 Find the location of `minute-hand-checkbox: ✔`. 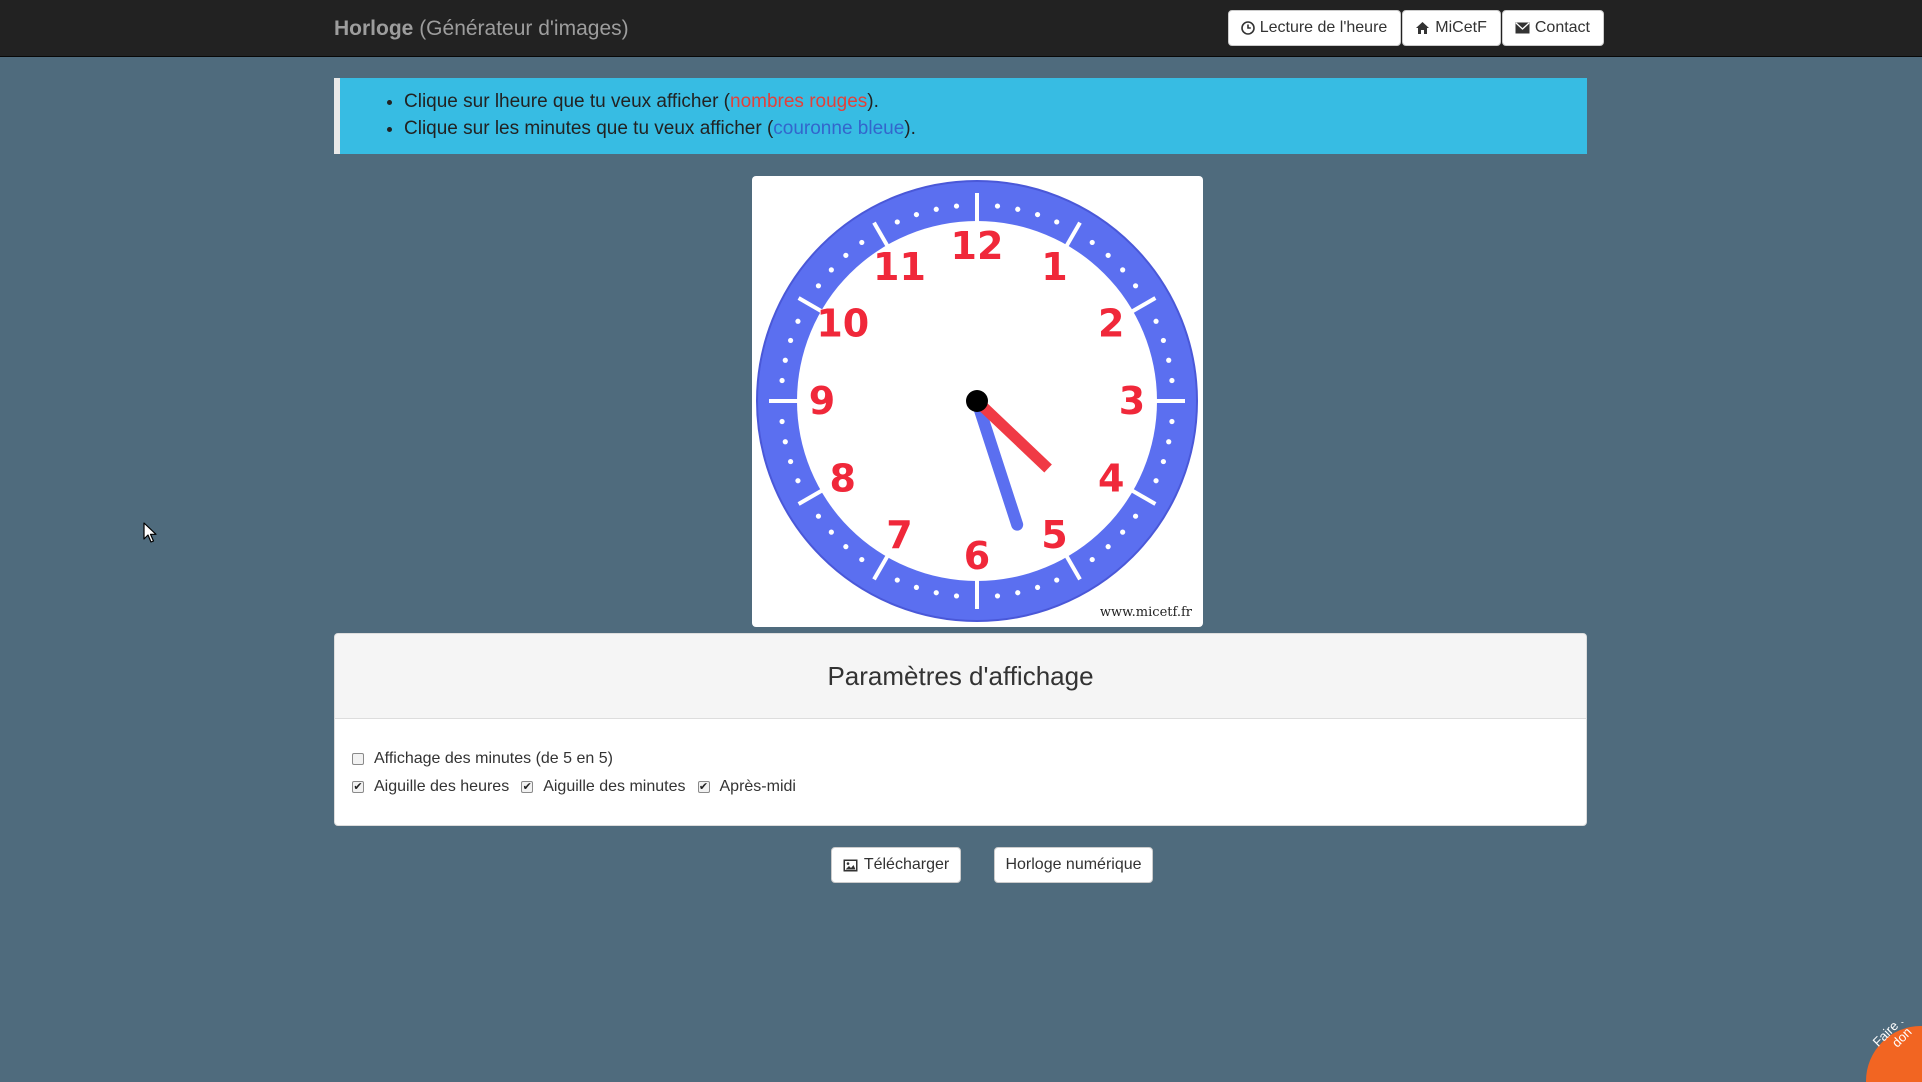

minute-hand-checkbox: ✔ is located at coordinates (527, 787).